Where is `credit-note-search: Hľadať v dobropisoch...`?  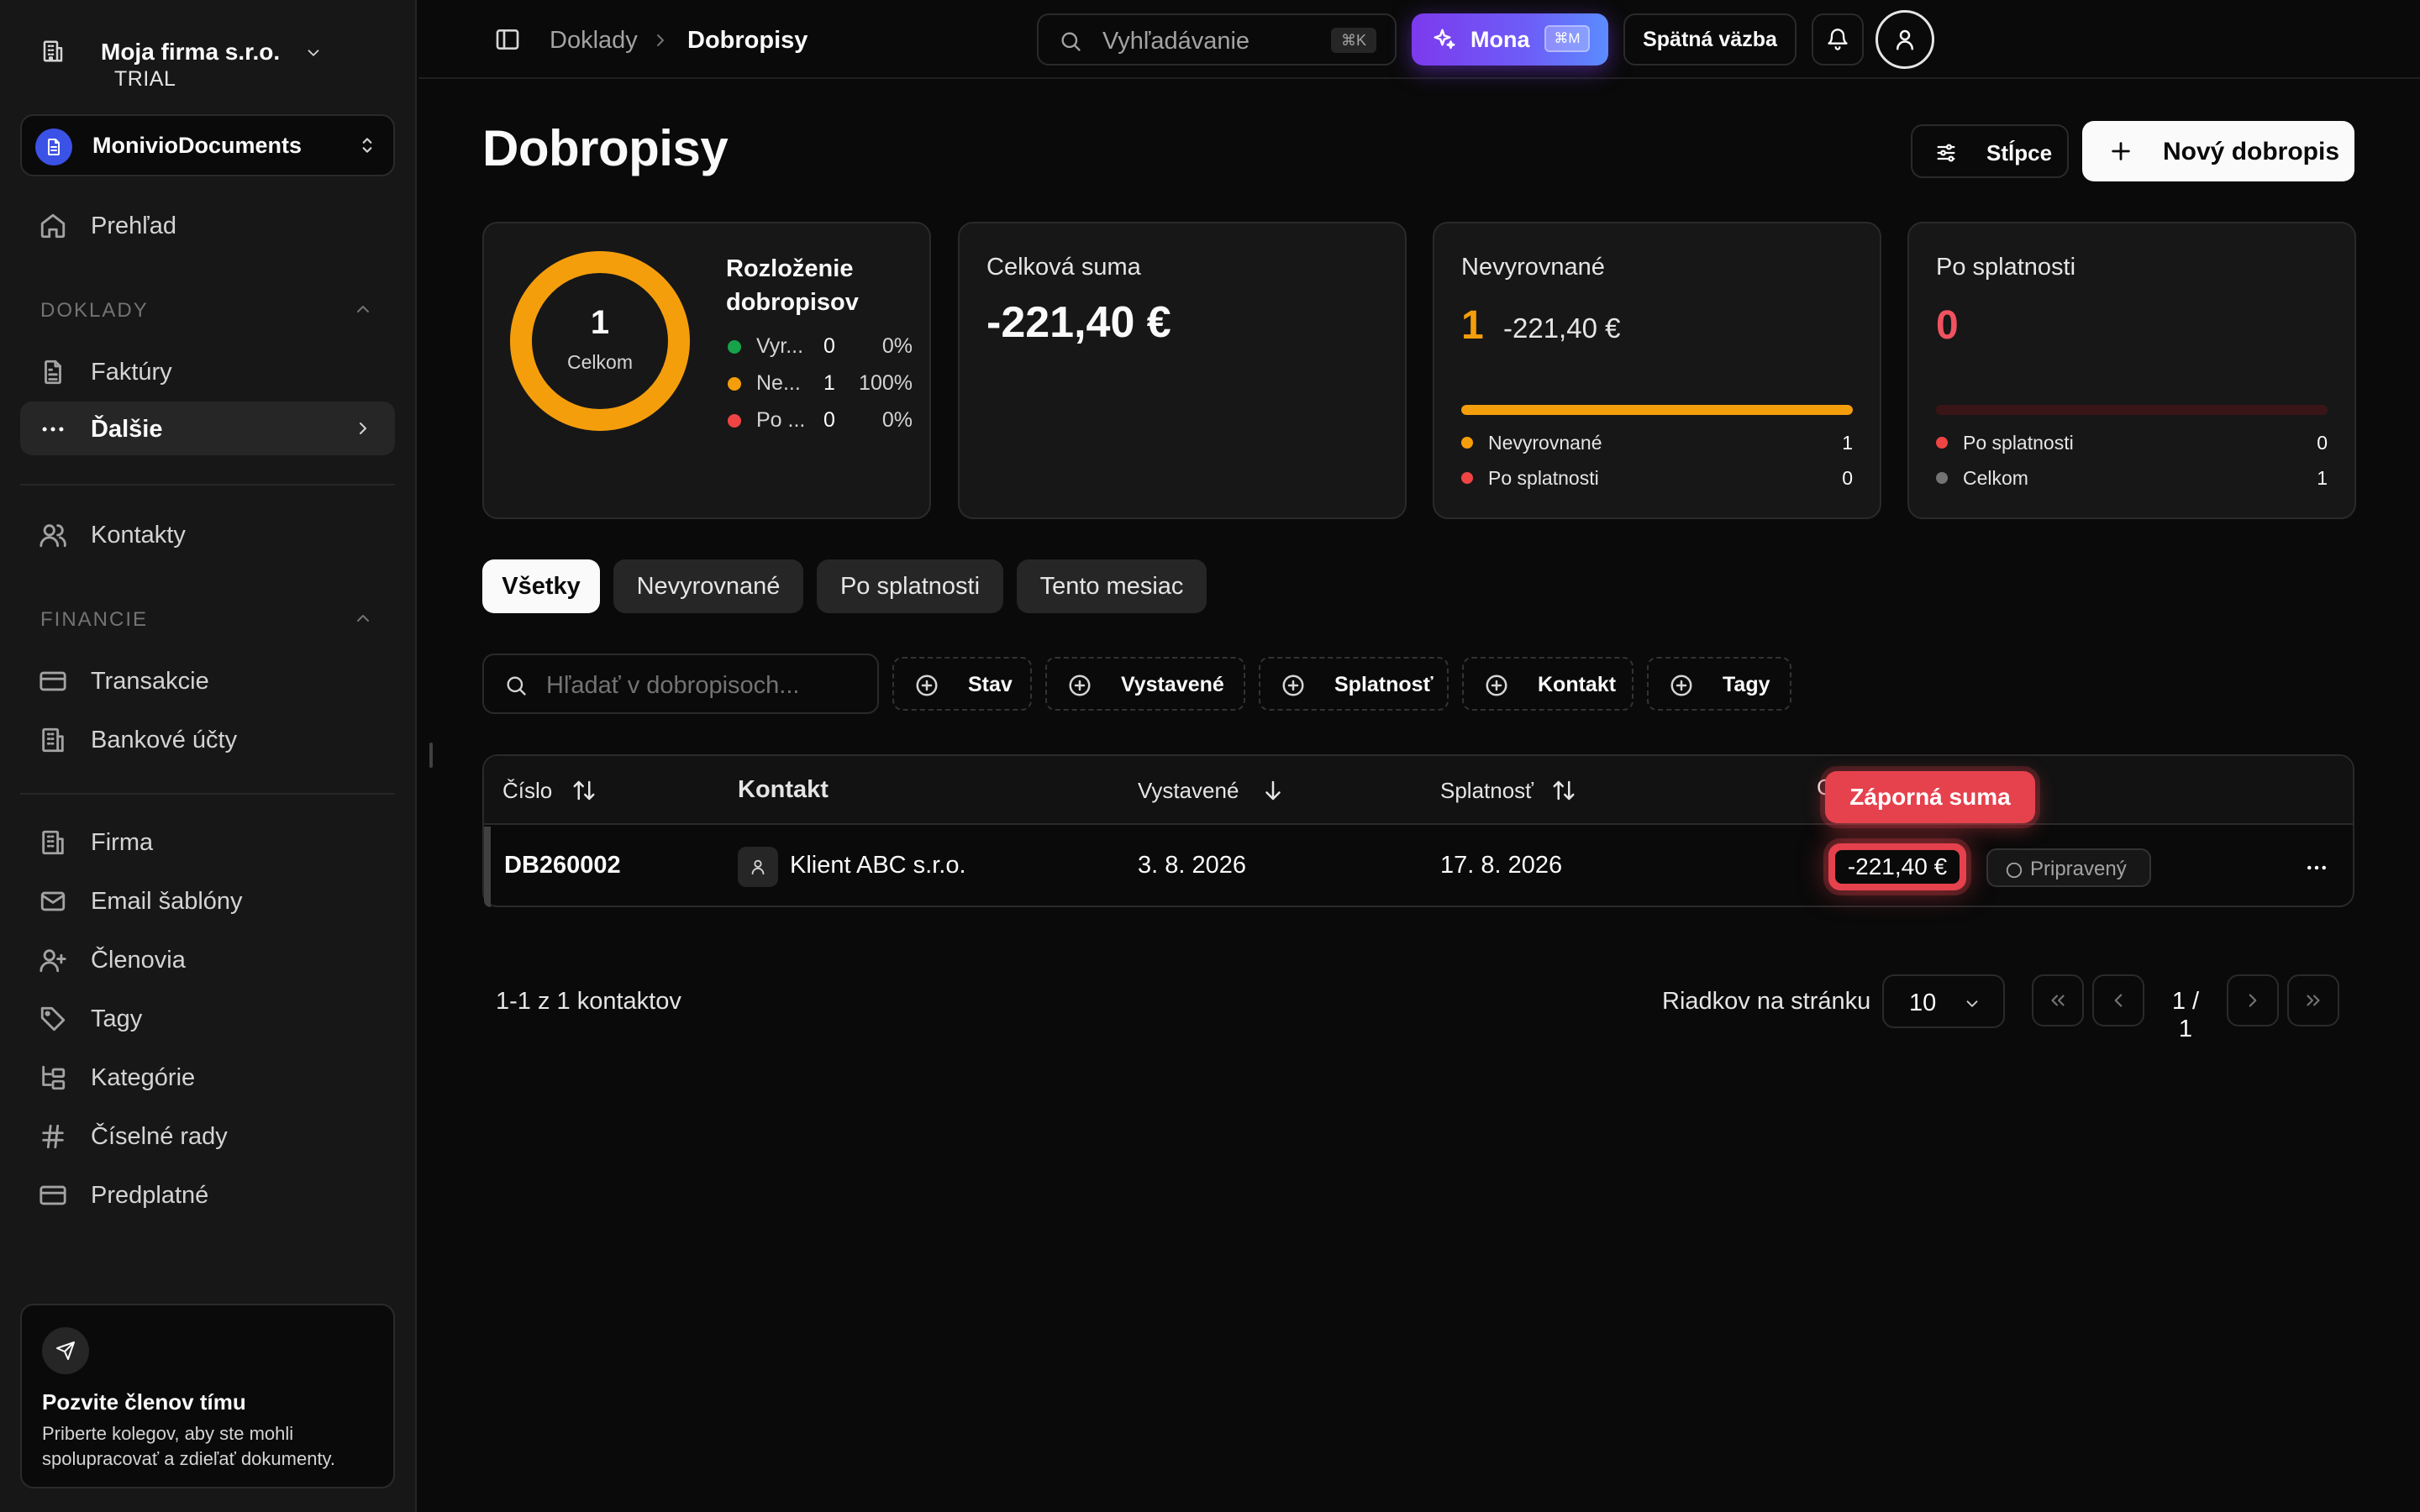 credit-note-search: Hľadať v dobropisoch... is located at coordinates (680, 684).